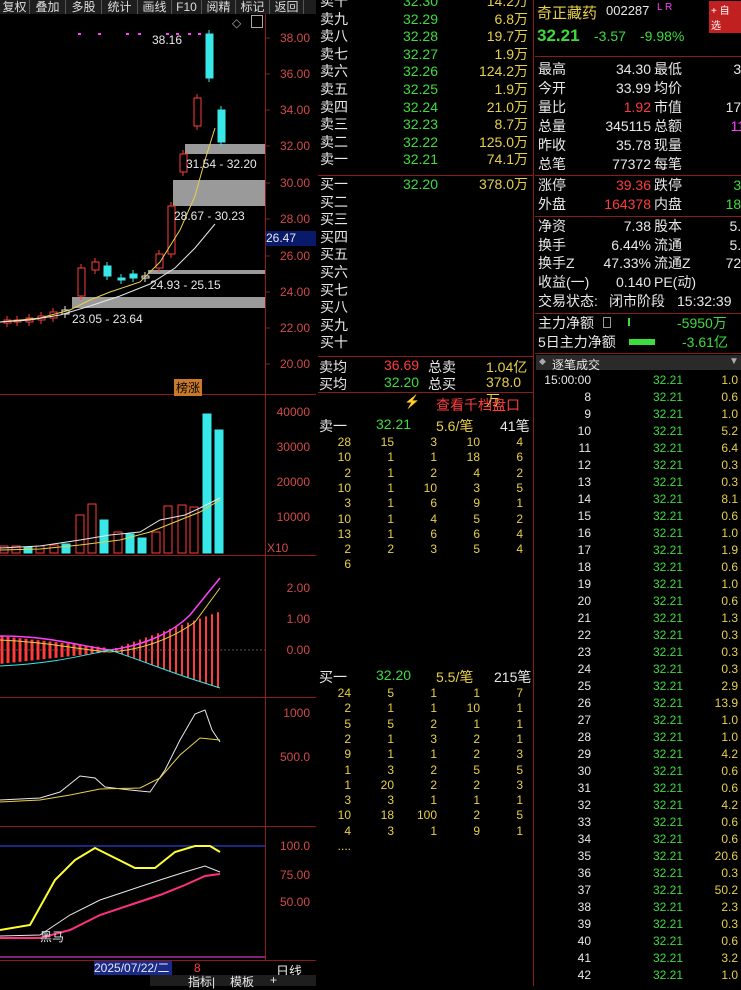 This screenshot has height=990, width=741. I want to click on quote-label: 外盘, so click(552, 204).